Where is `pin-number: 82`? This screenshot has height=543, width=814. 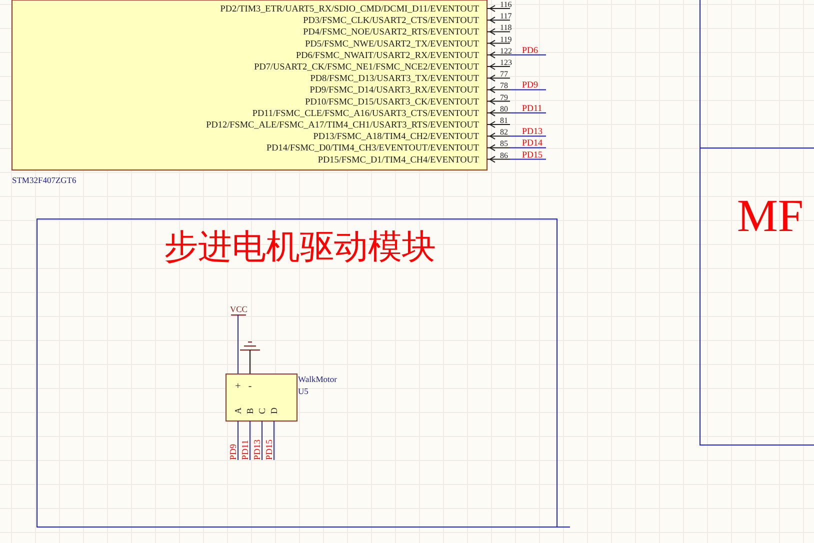
pin-number: 82 is located at coordinates (504, 132).